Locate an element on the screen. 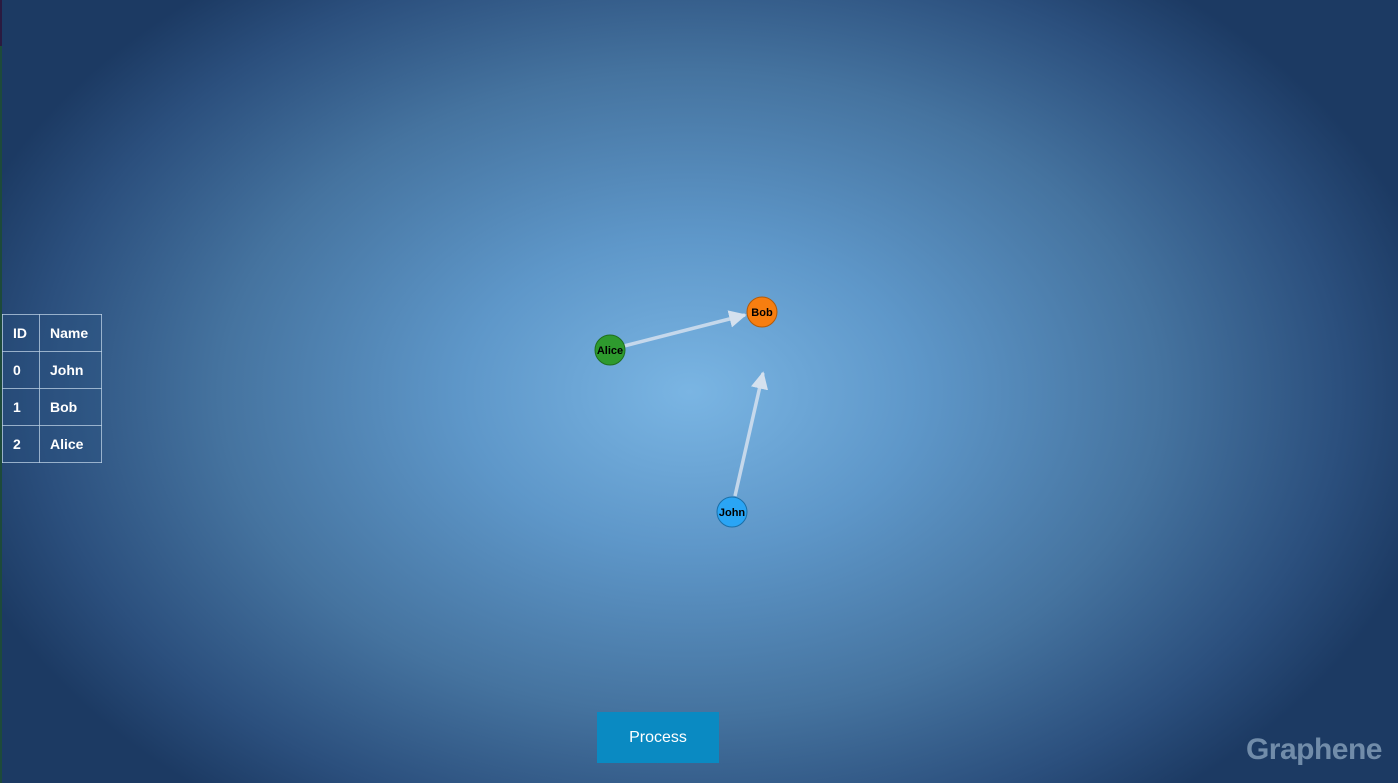 The width and height of the screenshot is (1398, 783). graph-node-john: John is located at coordinates (732, 512).